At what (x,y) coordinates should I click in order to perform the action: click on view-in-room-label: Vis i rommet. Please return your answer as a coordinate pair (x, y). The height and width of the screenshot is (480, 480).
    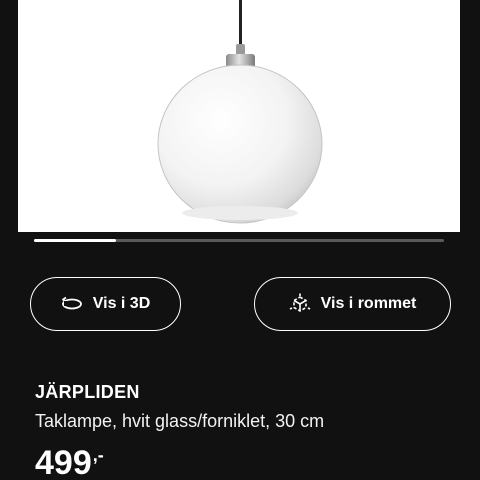
    Looking at the image, I should click on (368, 303).